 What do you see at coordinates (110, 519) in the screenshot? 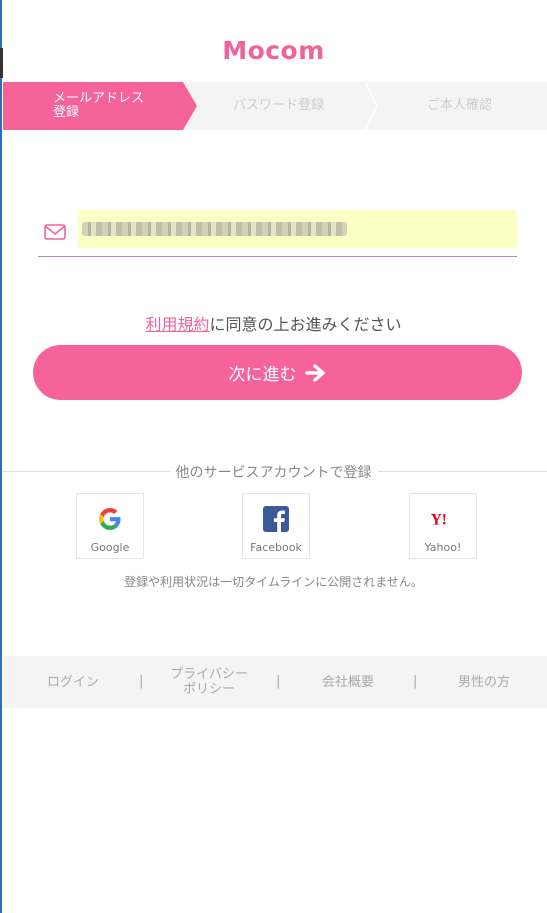
I see `google-icon` at bounding box center [110, 519].